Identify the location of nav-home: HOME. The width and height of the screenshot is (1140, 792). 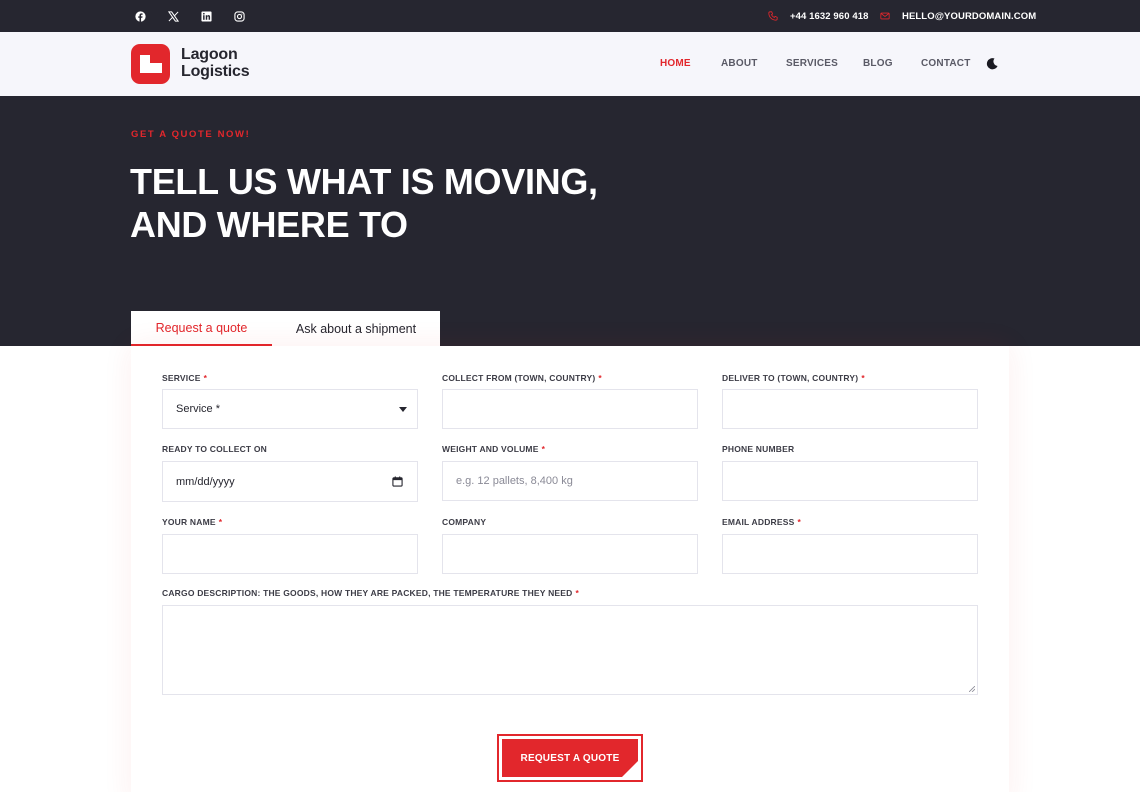
(675, 63).